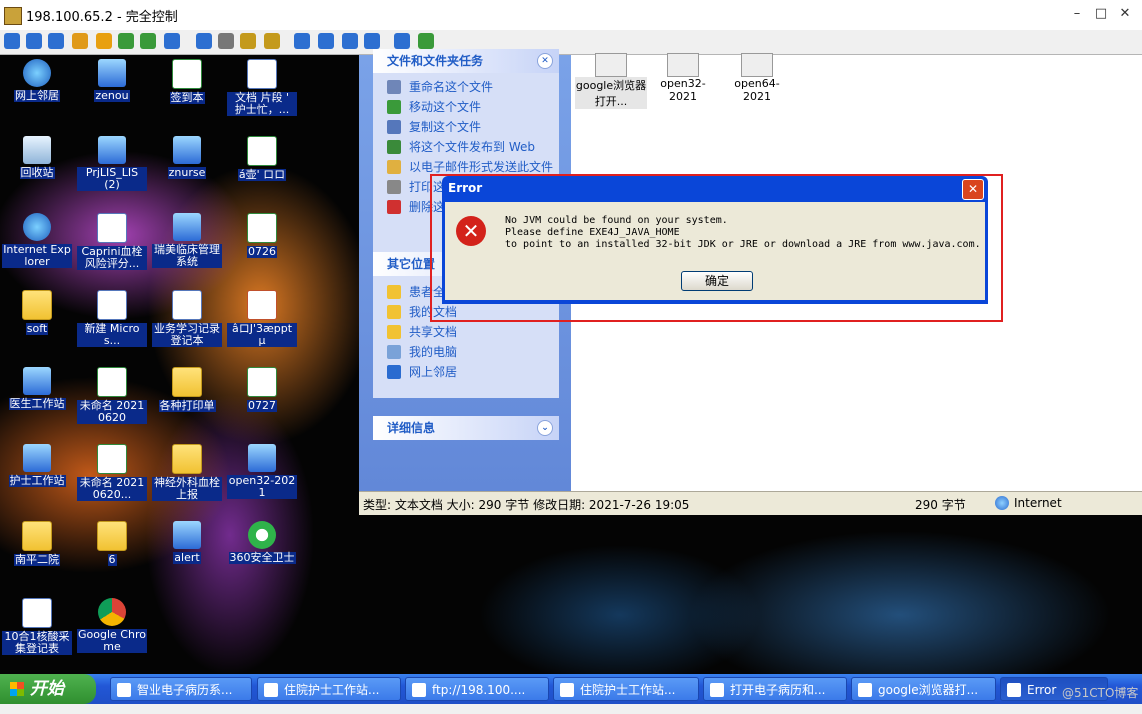 Image resolution: width=1142 pixels, height=714 pixels. I want to click on dialog-close-button: ✕, so click(973, 189).